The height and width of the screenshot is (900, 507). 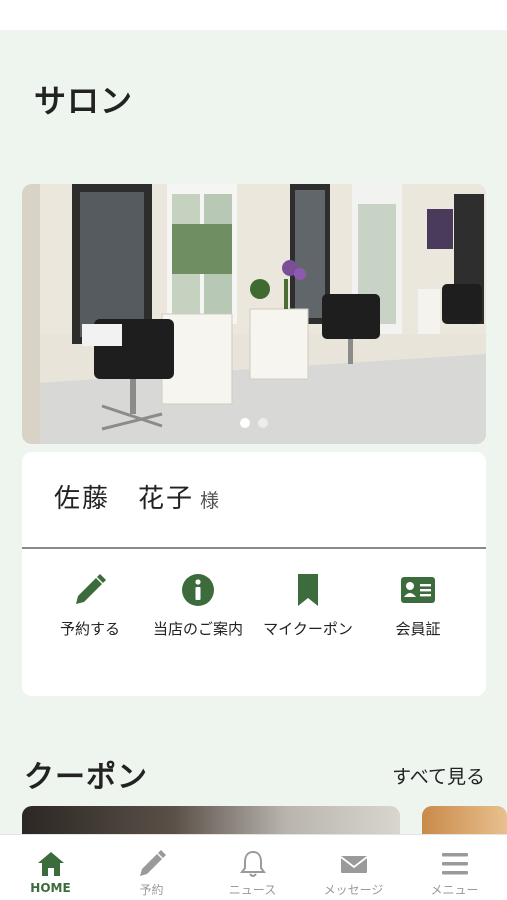 What do you see at coordinates (418, 629) in the screenshot?
I see `member-card-action-label: 会員証` at bounding box center [418, 629].